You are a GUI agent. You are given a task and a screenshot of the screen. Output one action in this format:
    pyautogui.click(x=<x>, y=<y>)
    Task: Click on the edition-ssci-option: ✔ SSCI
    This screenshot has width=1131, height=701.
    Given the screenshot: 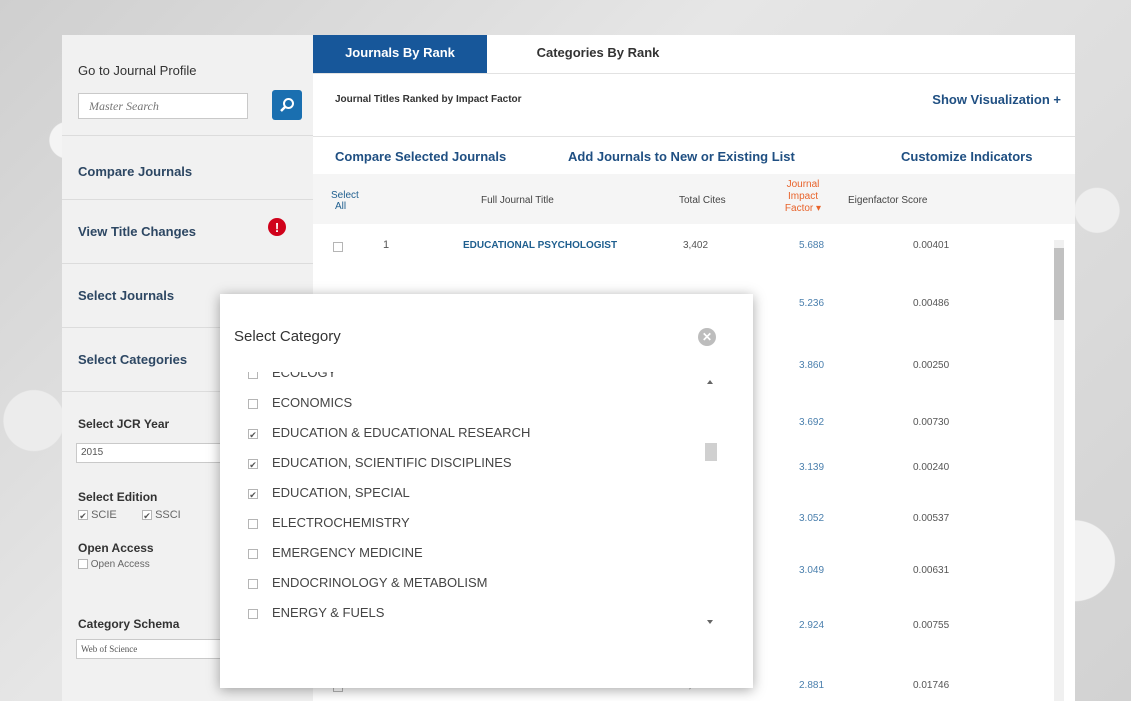 What is the action you would take?
    pyautogui.click(x=161, y=515)
    